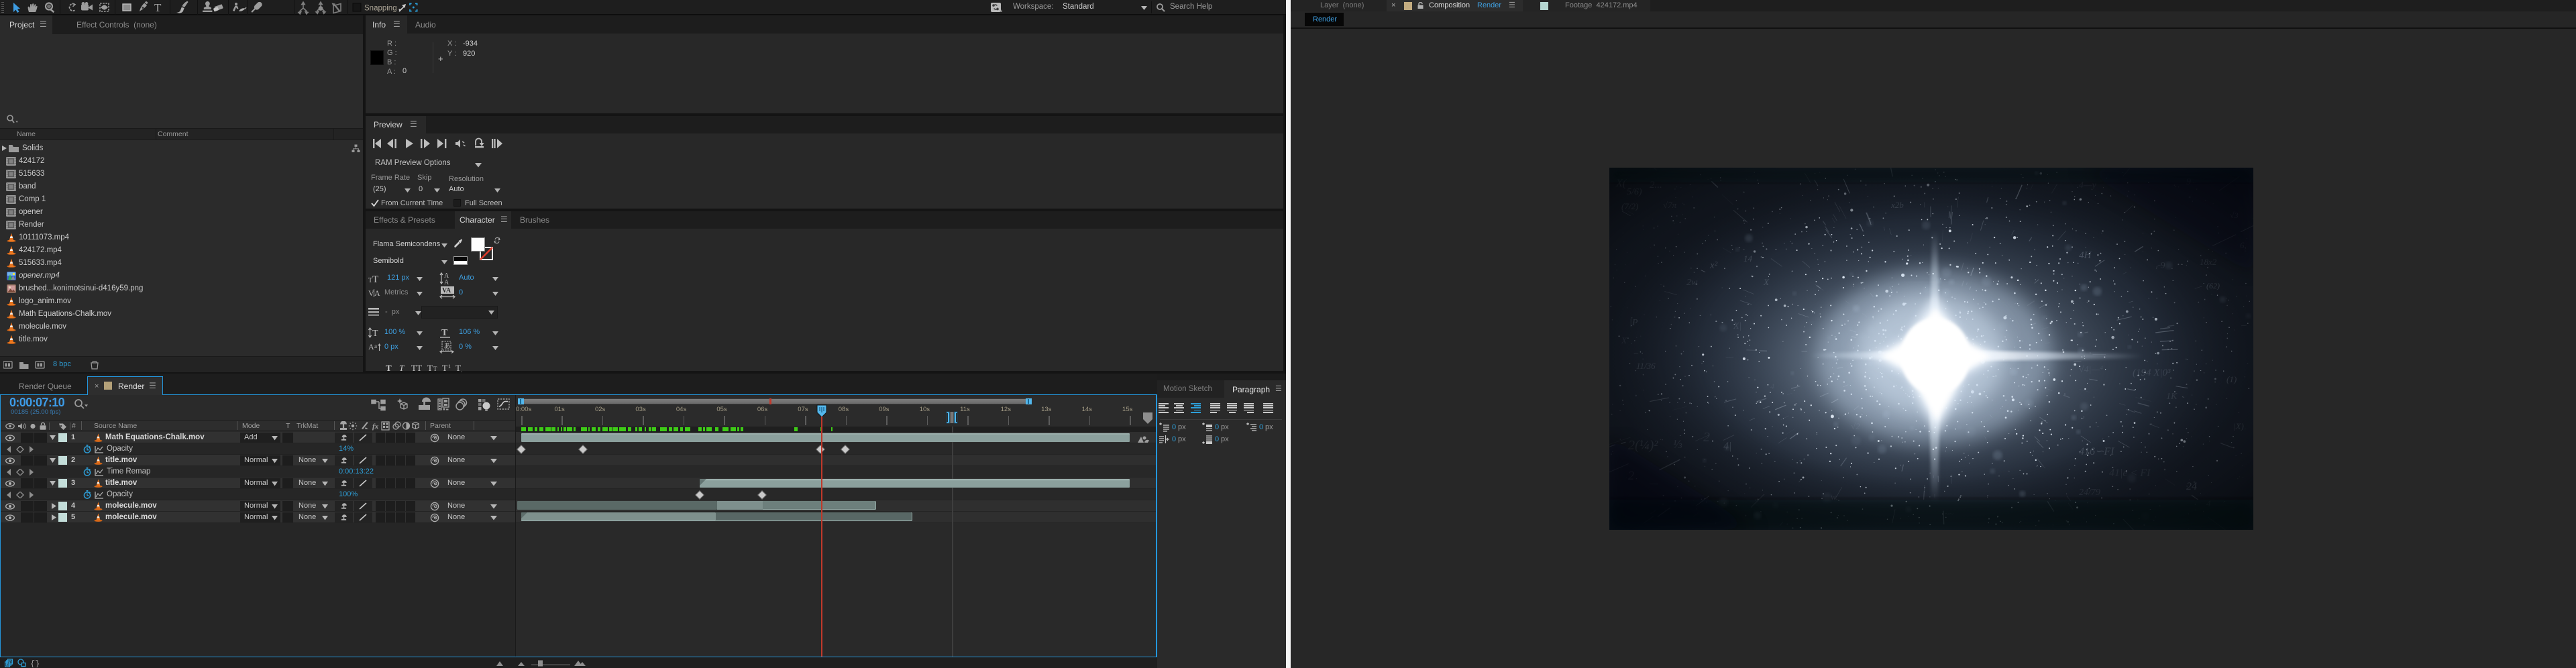 The image size is (2576, 668). What do you see at coordinates (371, 293) in the screenshot?
I see `svg-text: V` at bounding box center [371, 293].